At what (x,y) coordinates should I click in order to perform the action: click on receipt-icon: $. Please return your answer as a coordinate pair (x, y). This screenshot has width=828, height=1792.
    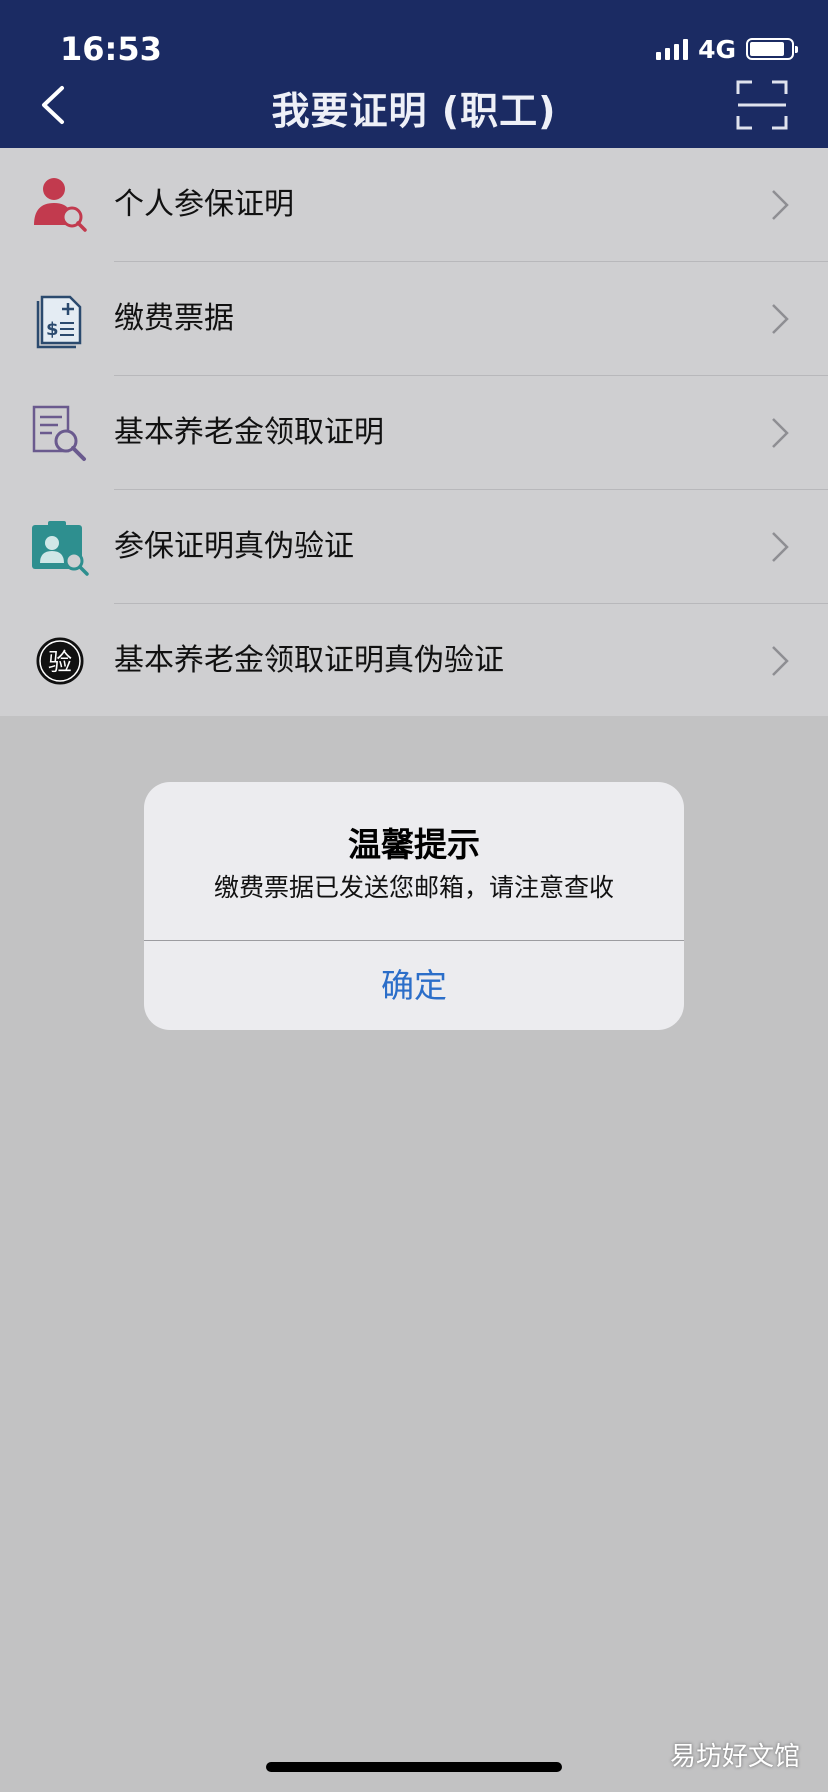
    Looking at the image, I should click on (60, 319).